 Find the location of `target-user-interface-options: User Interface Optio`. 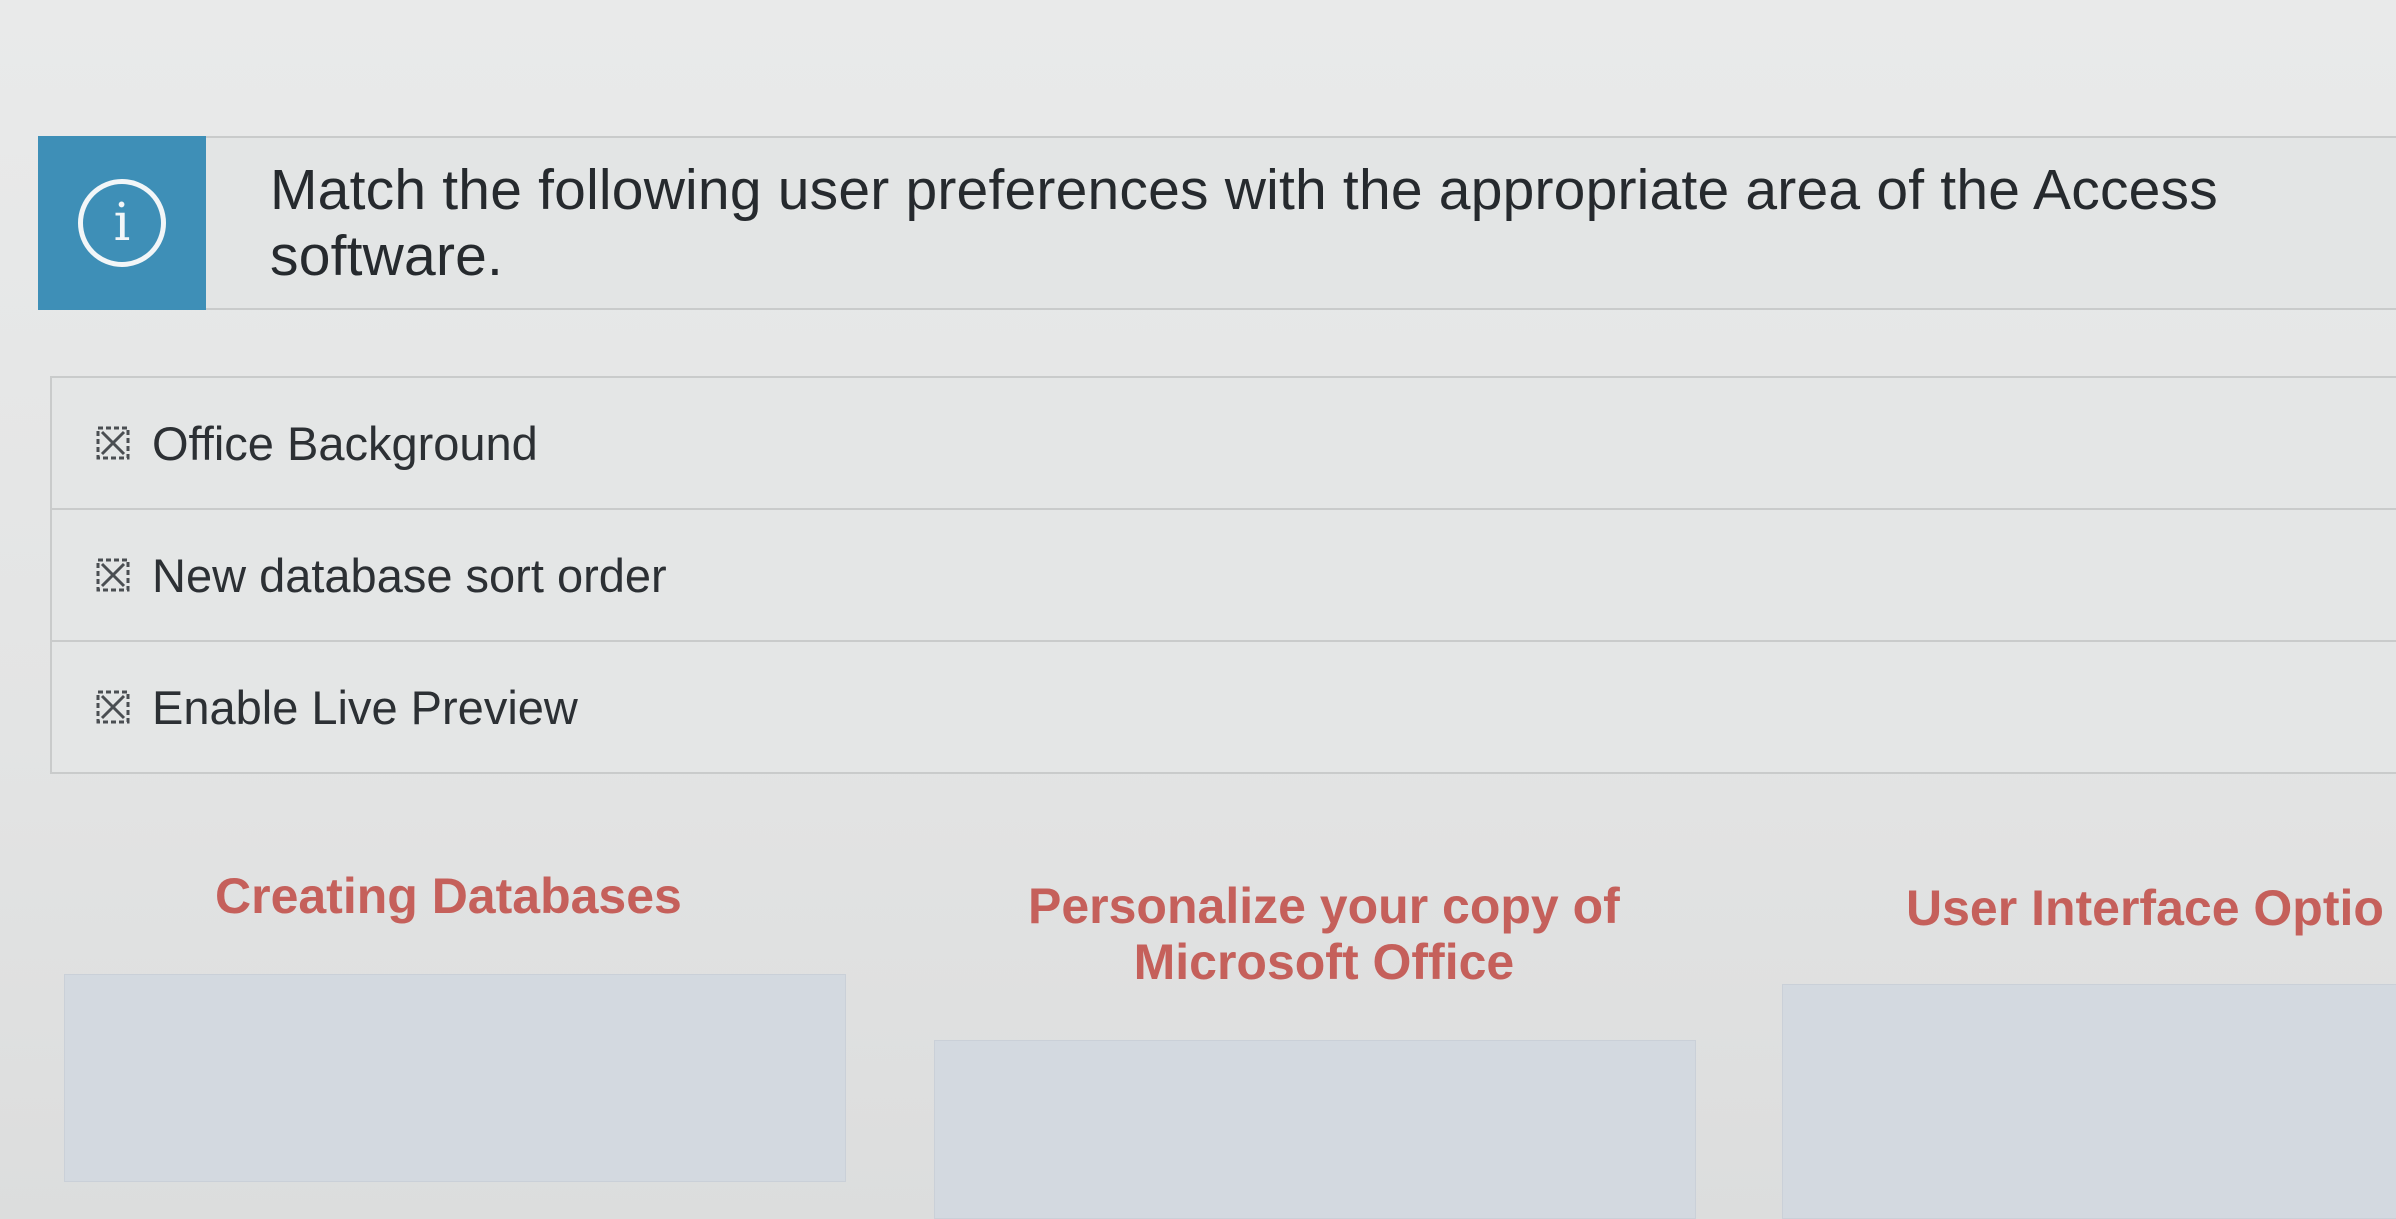

target-user-interface-options: User Interface Optio is located at coordinates (2151, 908).